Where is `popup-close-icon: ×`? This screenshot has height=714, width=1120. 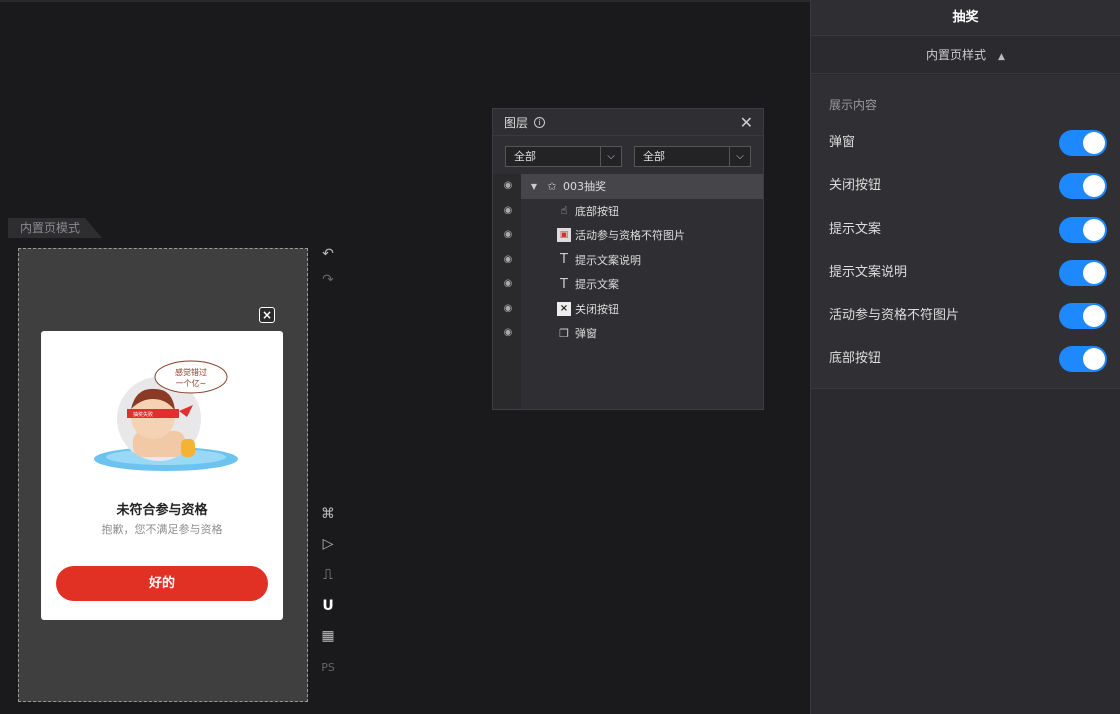 popup-close-icon: × is located at coordinates (267, 315).